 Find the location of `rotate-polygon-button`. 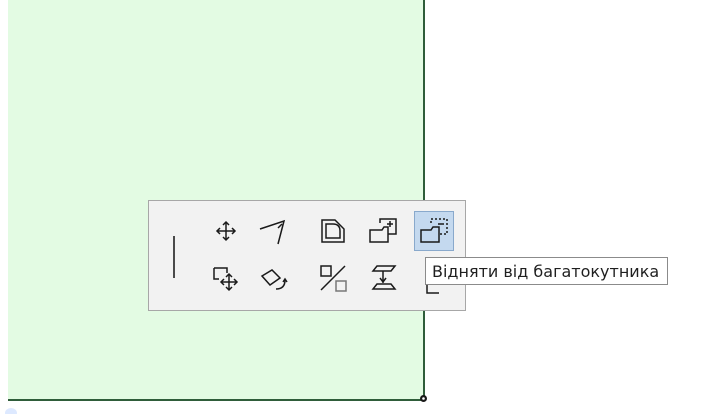

rotate-polygon-button is located at coordinates (273, 278).